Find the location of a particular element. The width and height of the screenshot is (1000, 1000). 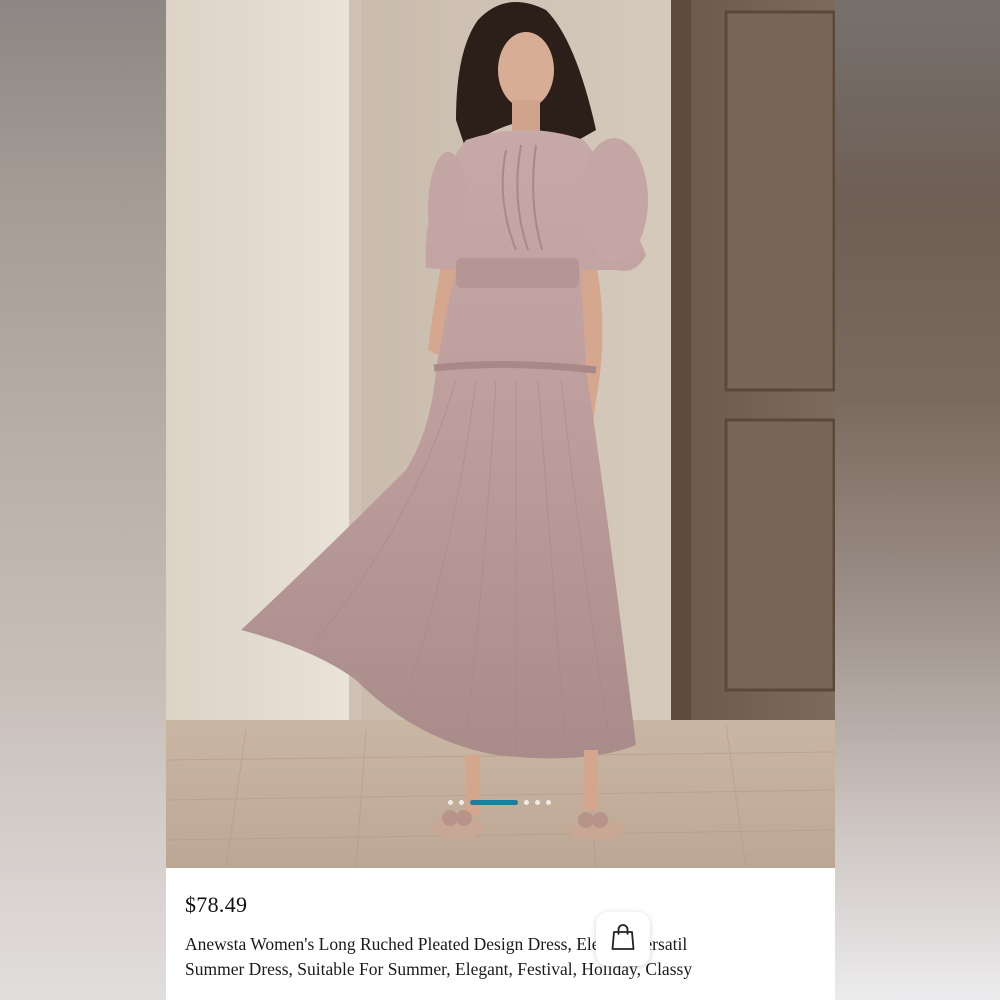

carousel-dot-active is located at coordinates (494, 802).